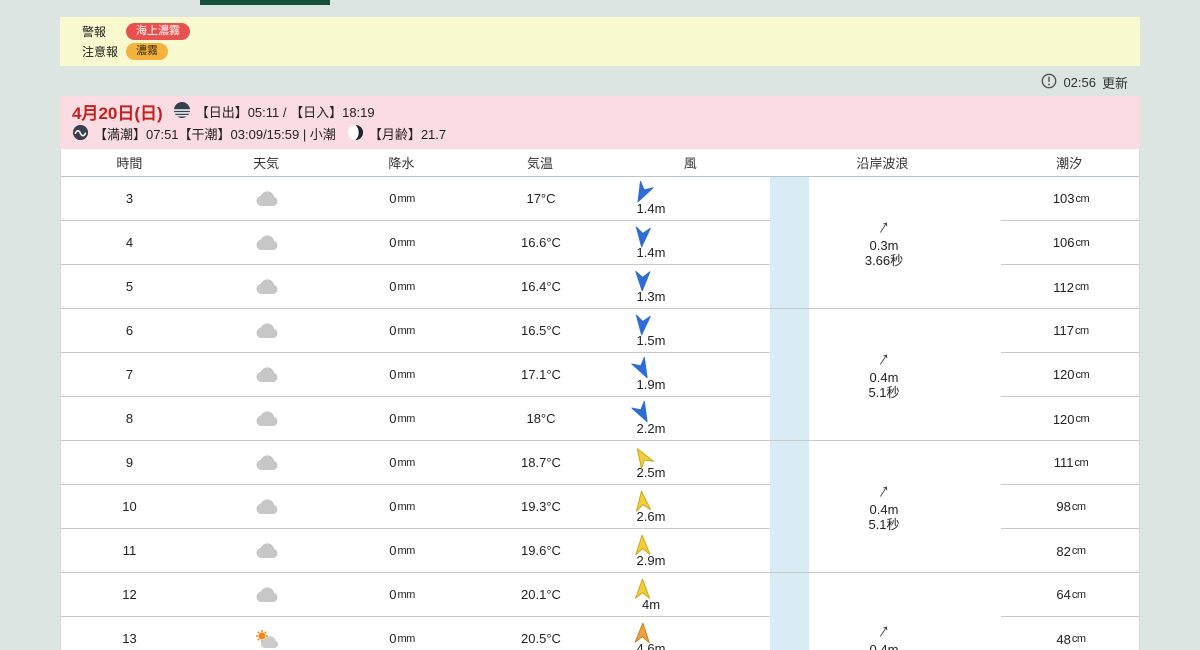 This screenshot has width=1200, height=650. Describe the element at coordinates (541, 198) in the screenshot. I see `temp-value: 17°C` at that location.